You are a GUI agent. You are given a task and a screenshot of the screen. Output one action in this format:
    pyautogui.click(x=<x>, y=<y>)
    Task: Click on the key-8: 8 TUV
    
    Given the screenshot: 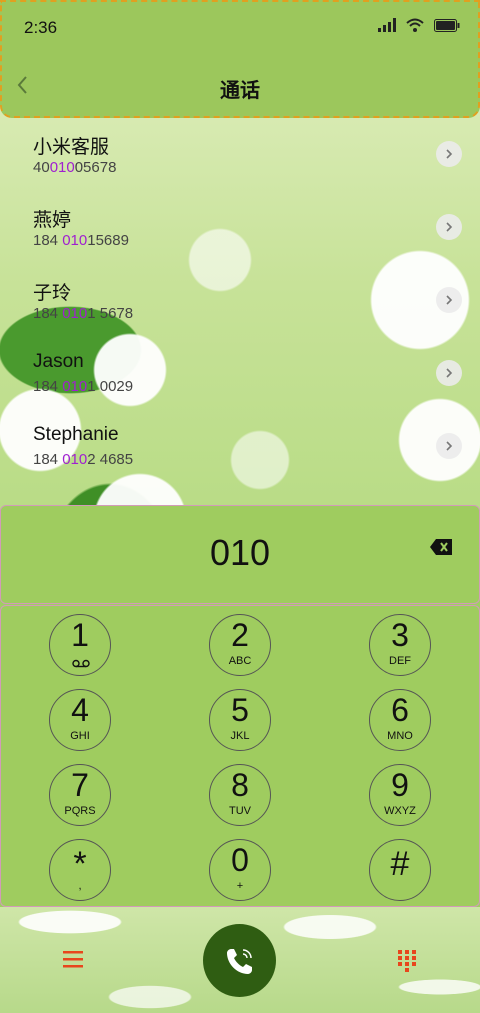 What is the action you would take?
    pyautogui.click(x=240, y=795)
    